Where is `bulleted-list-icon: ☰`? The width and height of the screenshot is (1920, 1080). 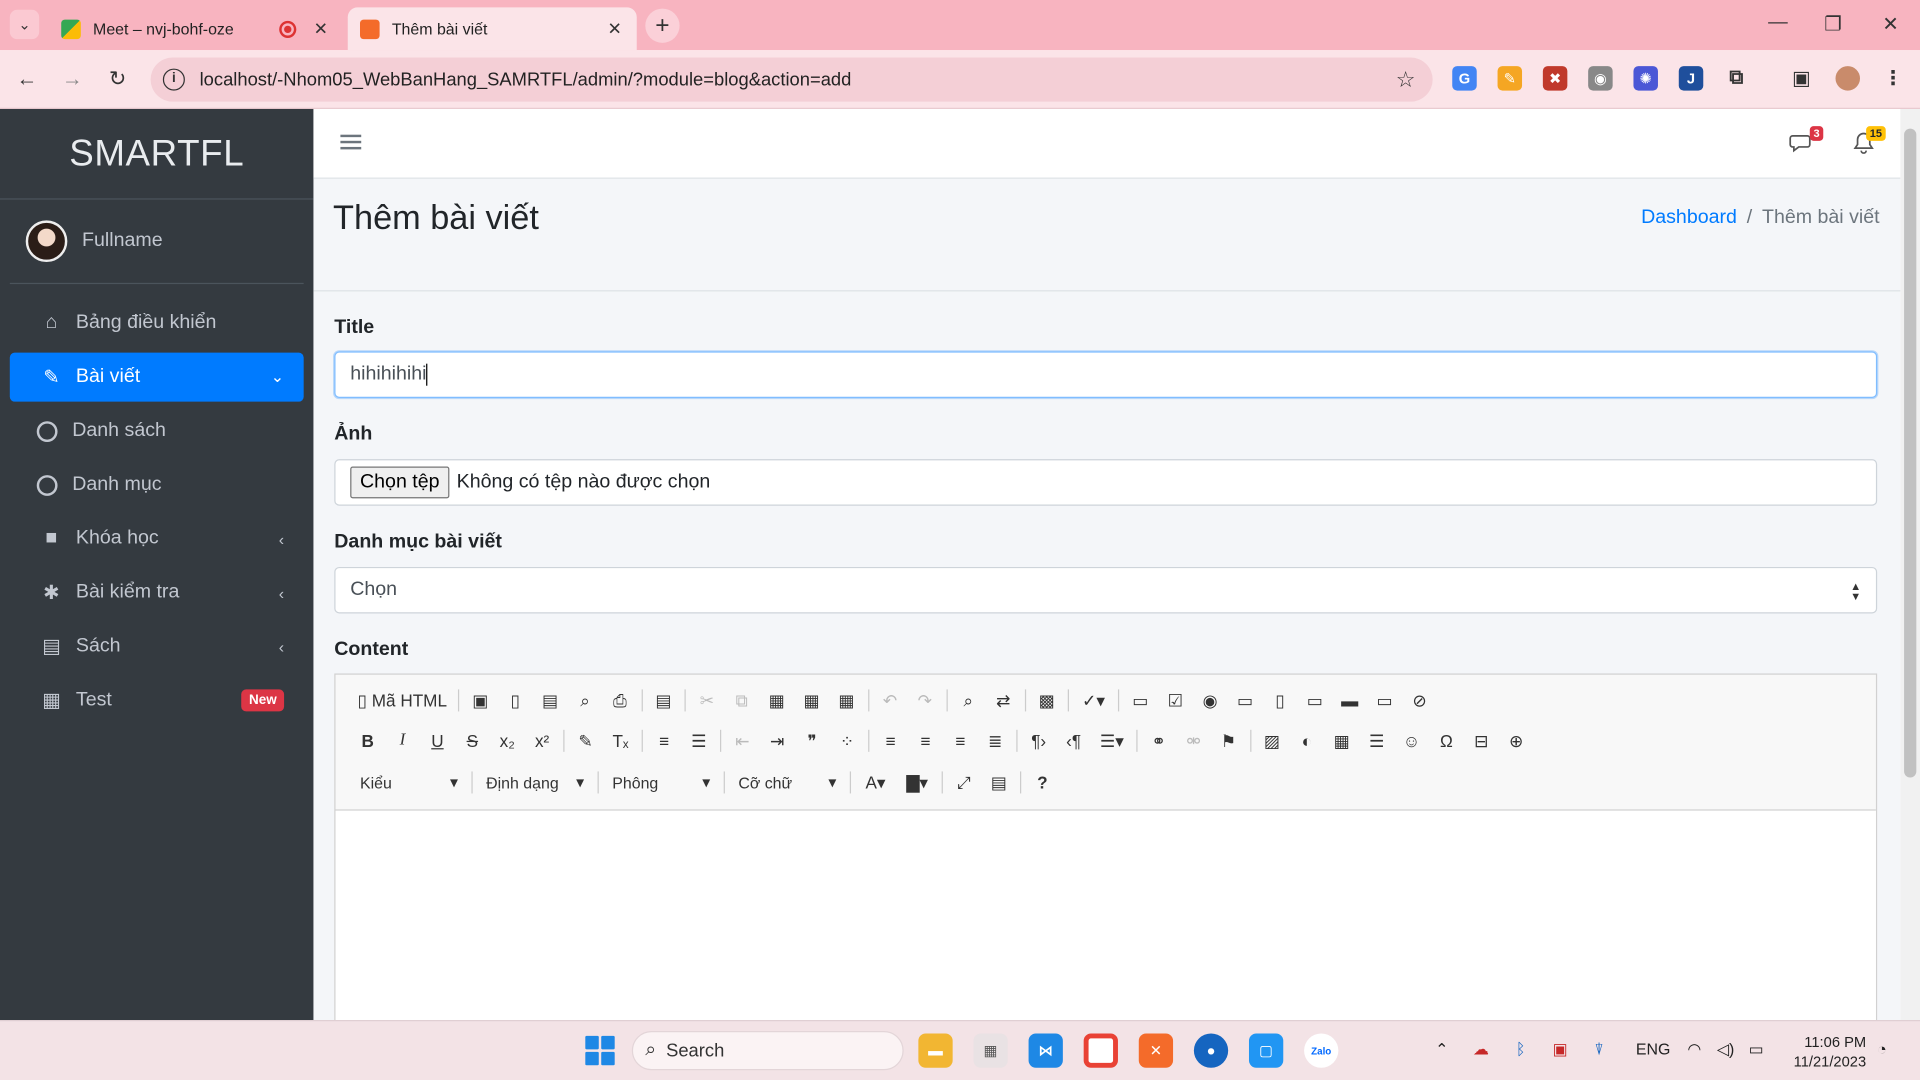
bulleted-list-icon: ☰ is located at coordinates (698, 740).